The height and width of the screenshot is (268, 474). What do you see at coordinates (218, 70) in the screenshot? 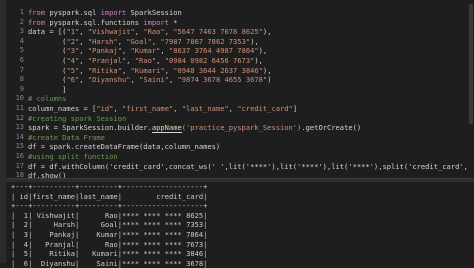
I see `code-token: "0948 3644 2637 3846"` at bounding box center [218, 70].